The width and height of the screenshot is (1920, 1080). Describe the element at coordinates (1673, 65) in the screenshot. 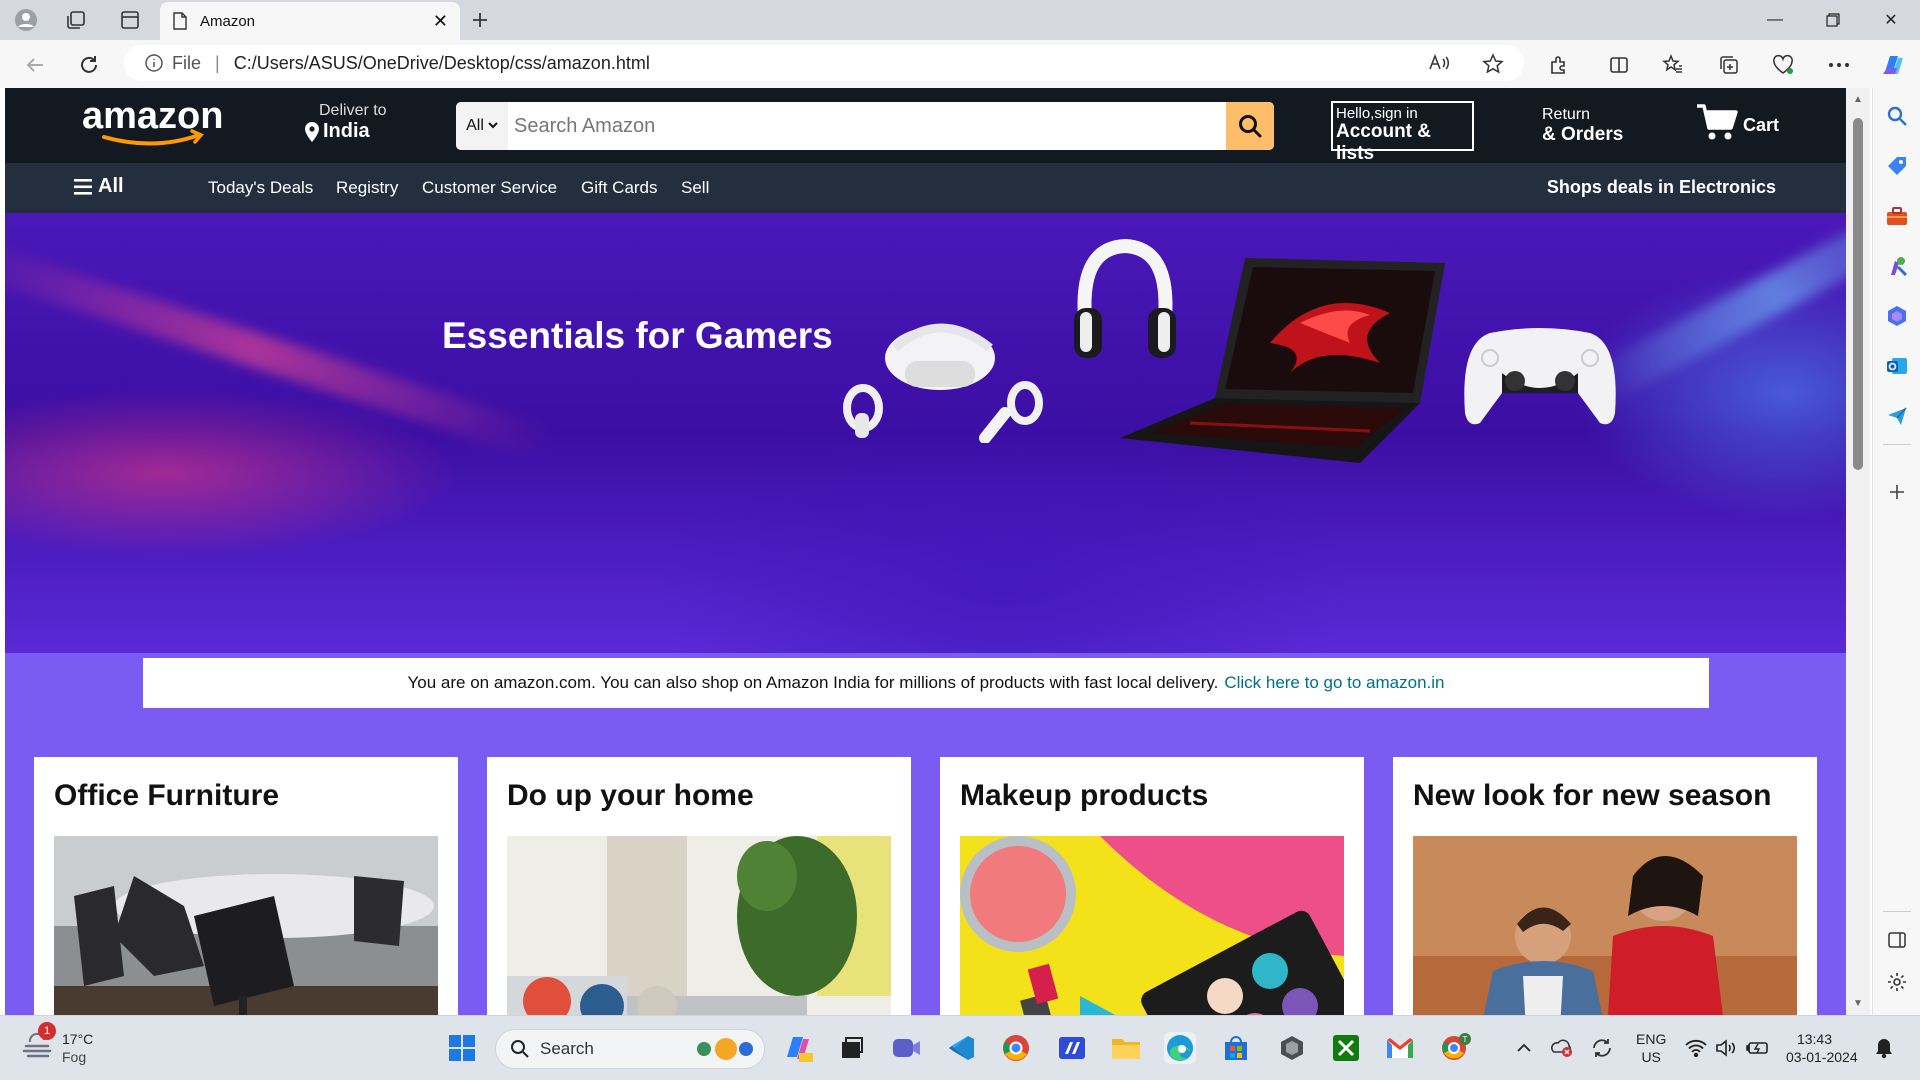

I see `favorites-icon` at that location.